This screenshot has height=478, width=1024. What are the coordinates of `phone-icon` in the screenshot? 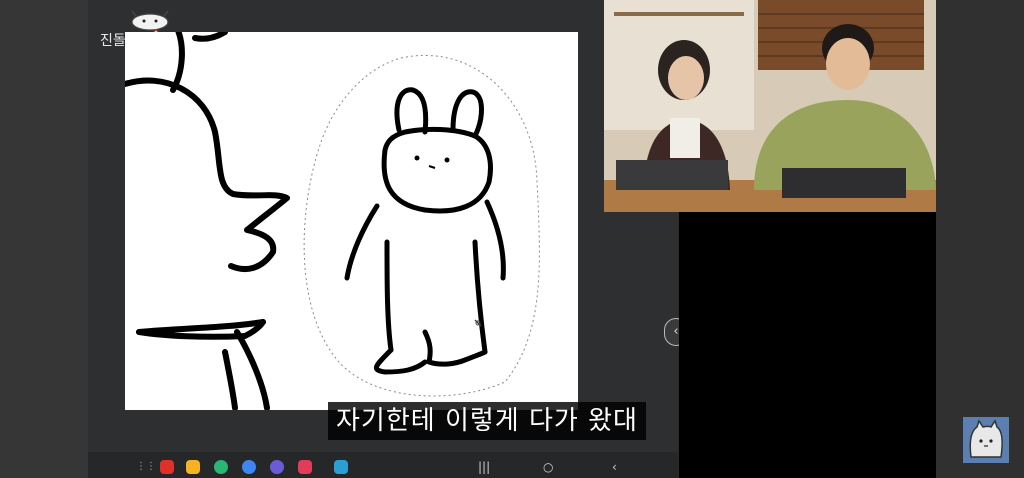 It's located at (221, 467).